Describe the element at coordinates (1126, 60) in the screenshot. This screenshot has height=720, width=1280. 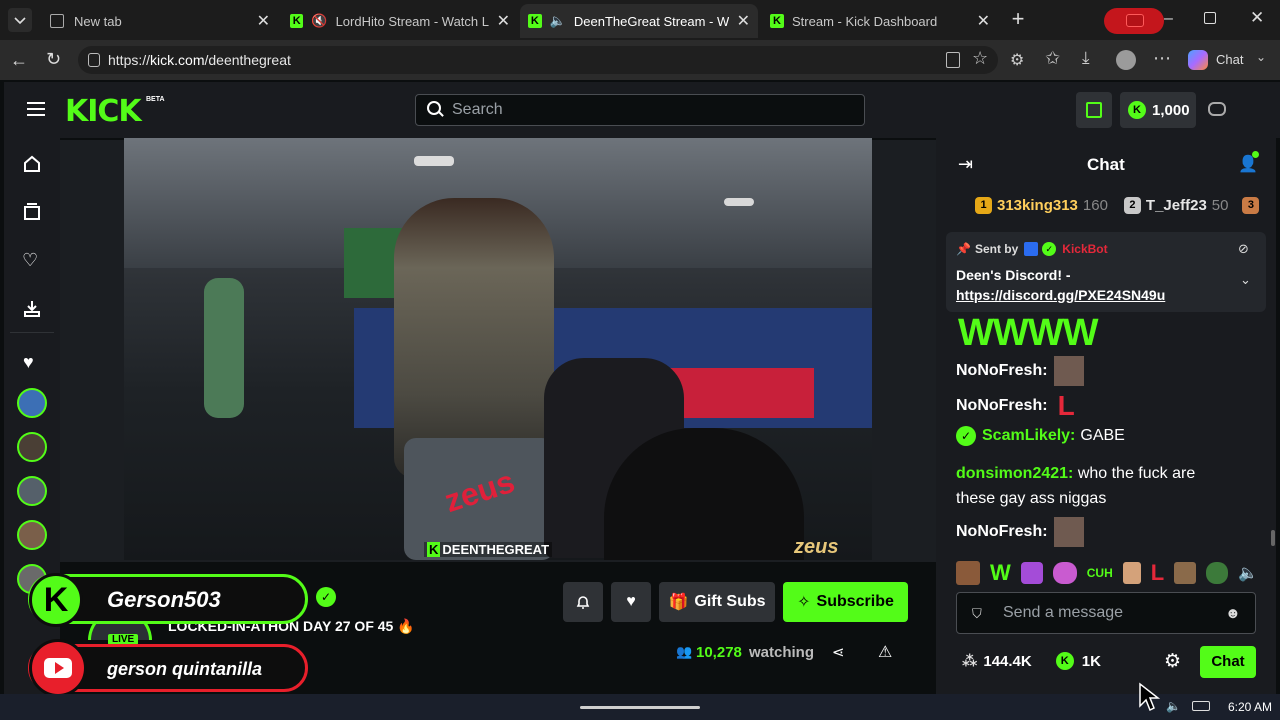
I see `profile-avatar` at that location.